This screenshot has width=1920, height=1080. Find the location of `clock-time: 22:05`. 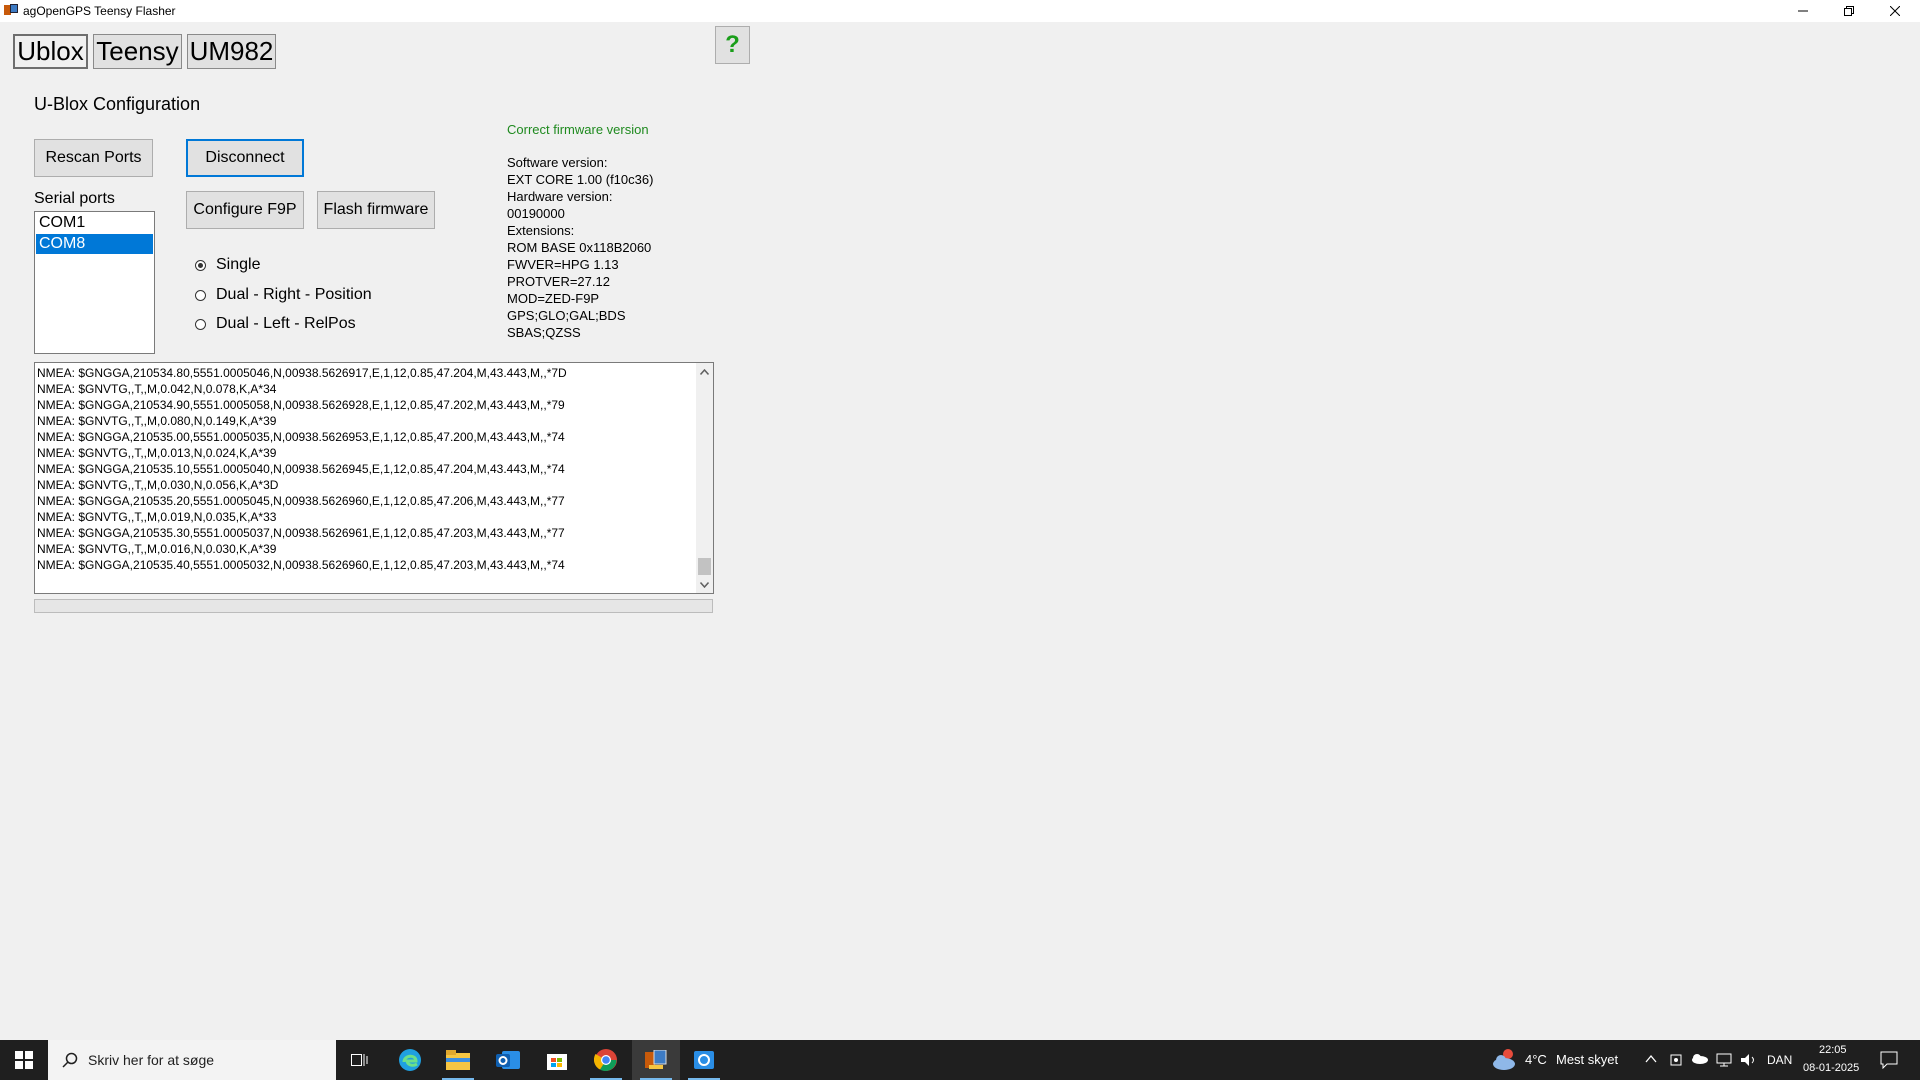

clock-time: 22:05 is located at coordinates (1833, 1050).